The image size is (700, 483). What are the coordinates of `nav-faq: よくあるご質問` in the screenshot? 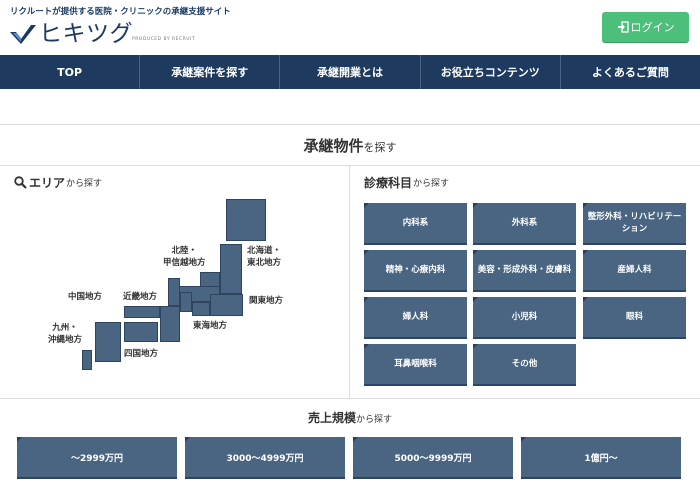 It's located at (630, 72).